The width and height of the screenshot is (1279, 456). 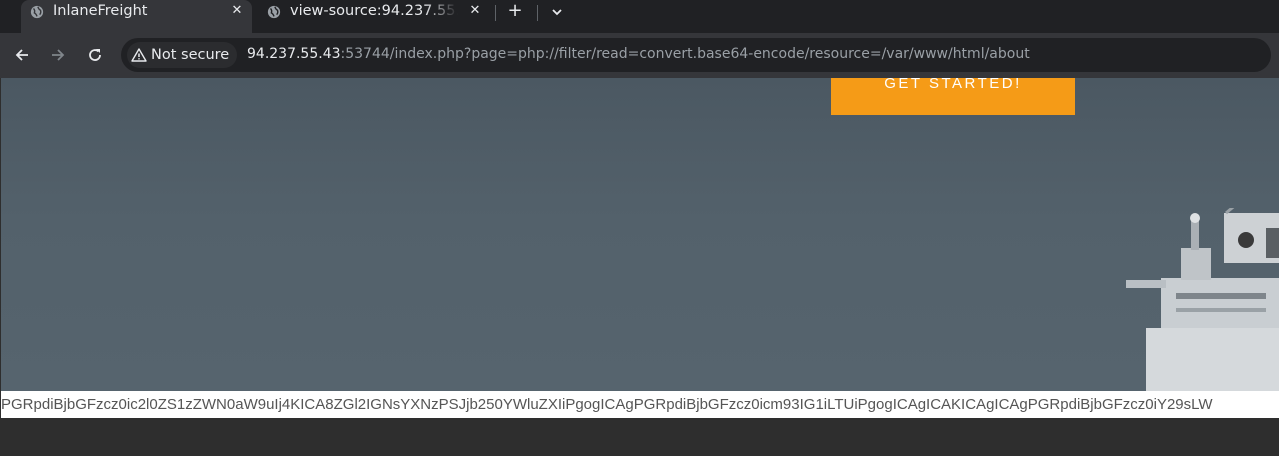 What do you see at coordinates (515, 11) in the screenshot?
I see `new-tab-button: +` at bounding box center [515, 11].